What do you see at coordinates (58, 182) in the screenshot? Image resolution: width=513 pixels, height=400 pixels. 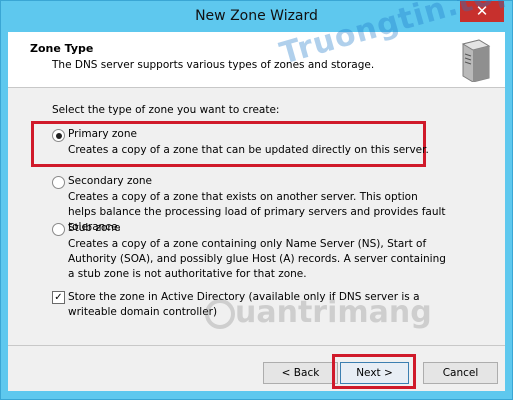 I see `secondary-zone-radio` at bounding box center [58, 182].